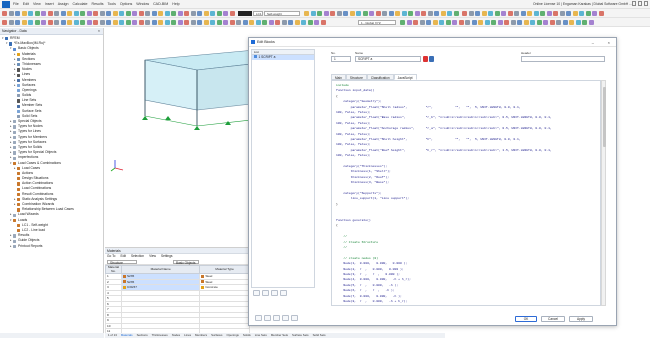  I want to click on coordinate-system-select: 1 - Global XYZ, so click(377, 22).